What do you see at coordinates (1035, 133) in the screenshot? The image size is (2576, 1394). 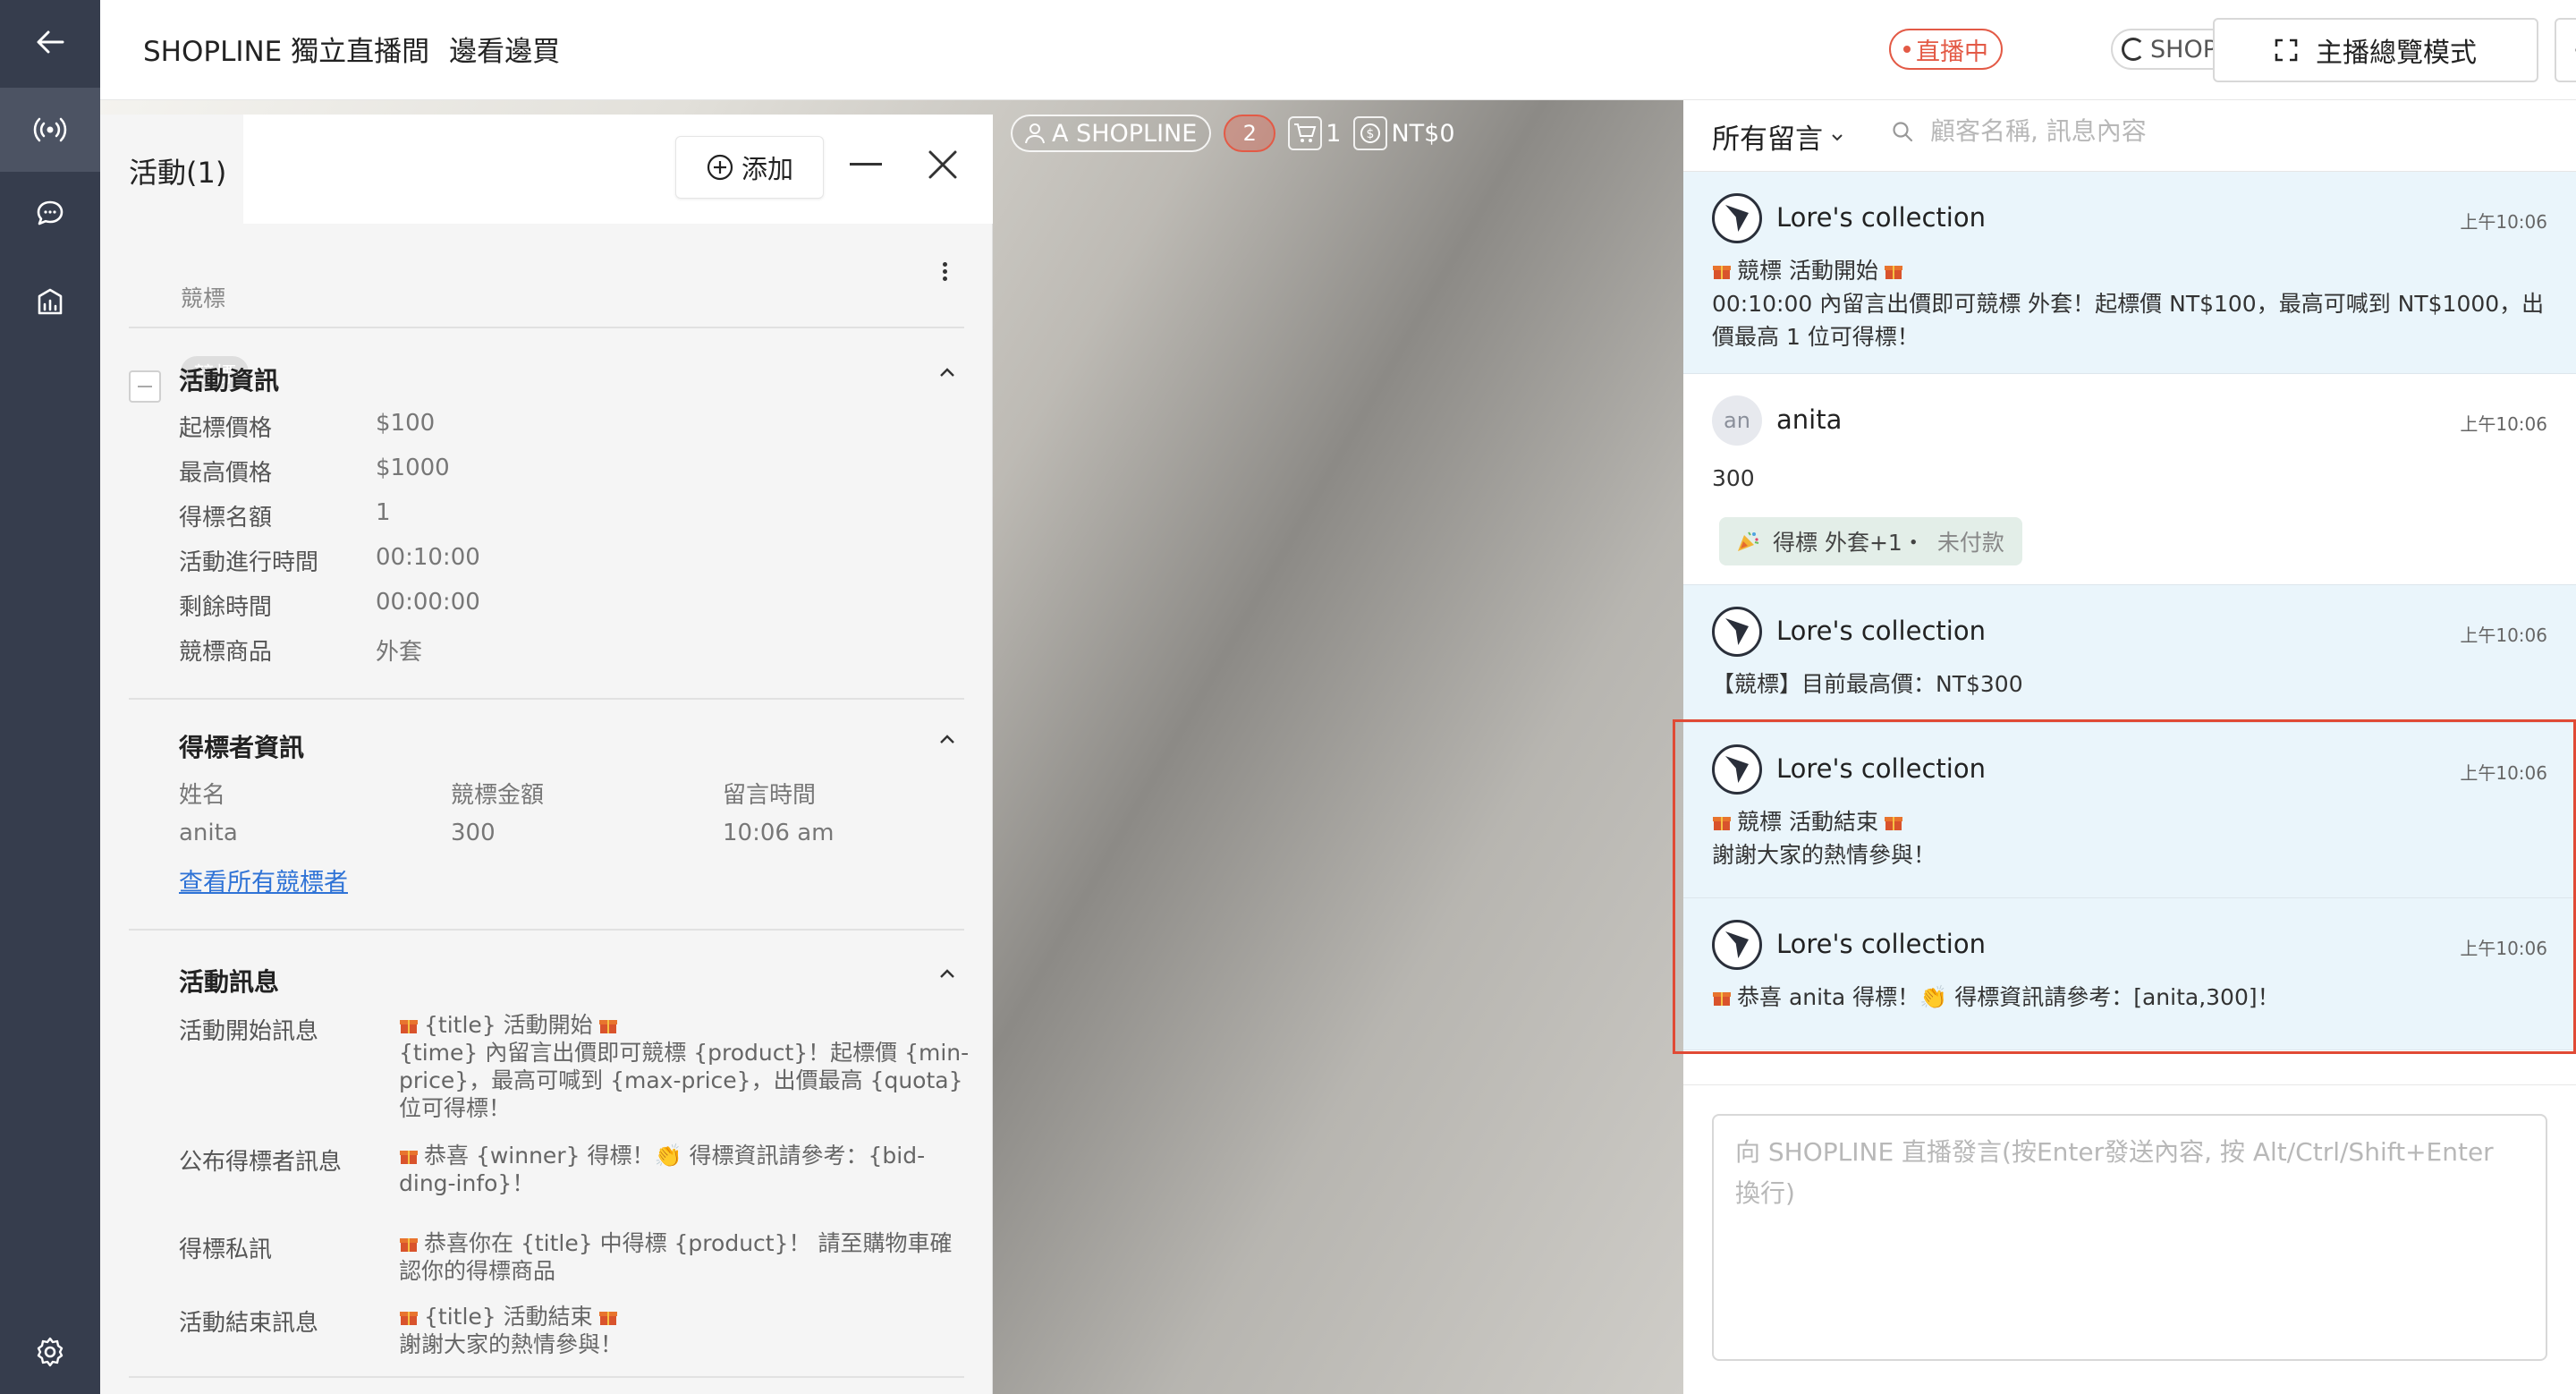 I see `user-icon` at bounding box center [1035, 133].